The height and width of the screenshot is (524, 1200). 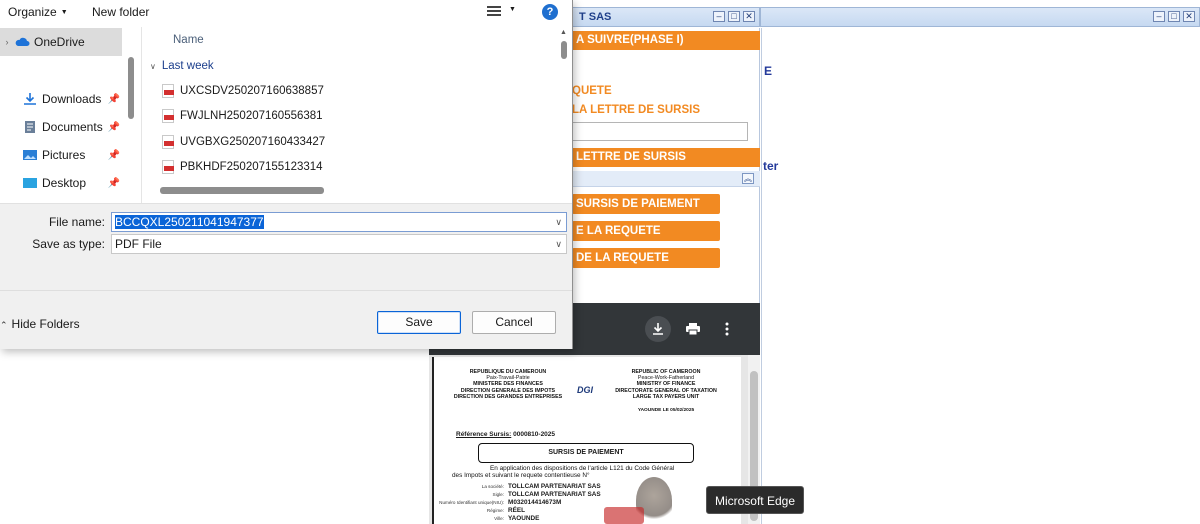 What do you see at coordinates (734, 16) in the screenshot?
I see `maximize-button: □` at bounding box center [734, 16].